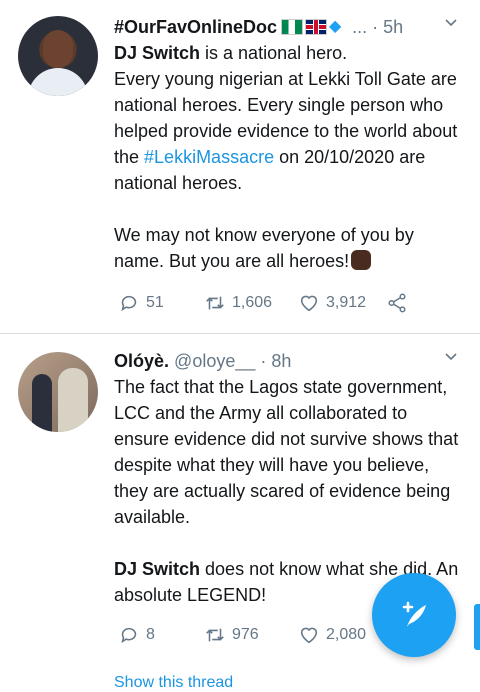 The height and width of the screenshot is (692, 480). I want to click on timestamp: 8h, so click(281, 361).